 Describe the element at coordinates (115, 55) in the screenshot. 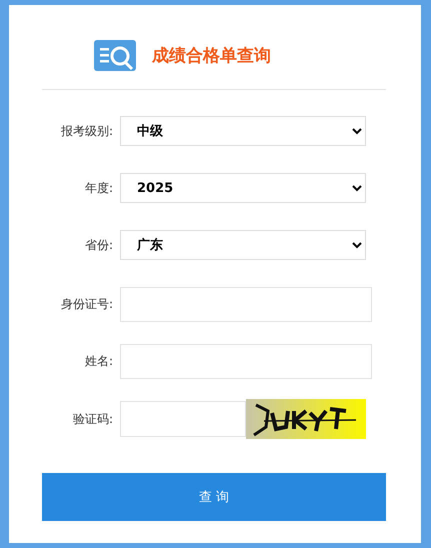

I see `search-document-icon` at that location.